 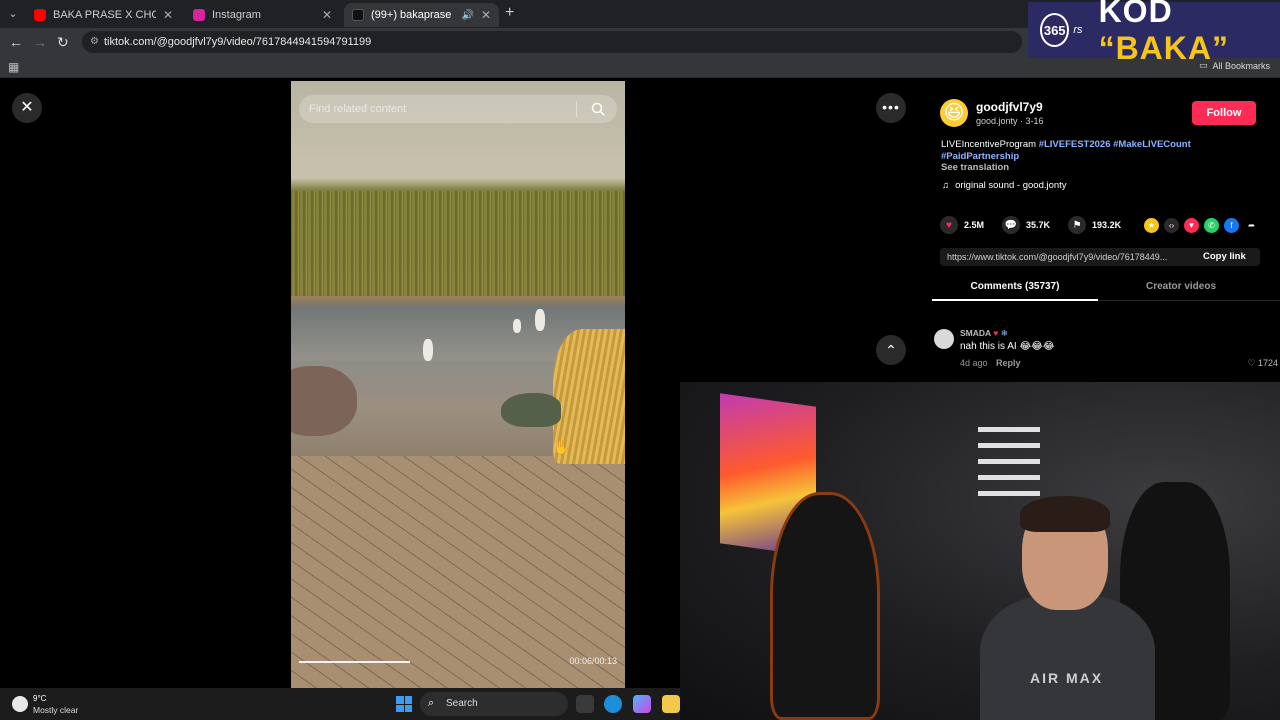 I want to click on search-divider, so click(x=576, y=109).